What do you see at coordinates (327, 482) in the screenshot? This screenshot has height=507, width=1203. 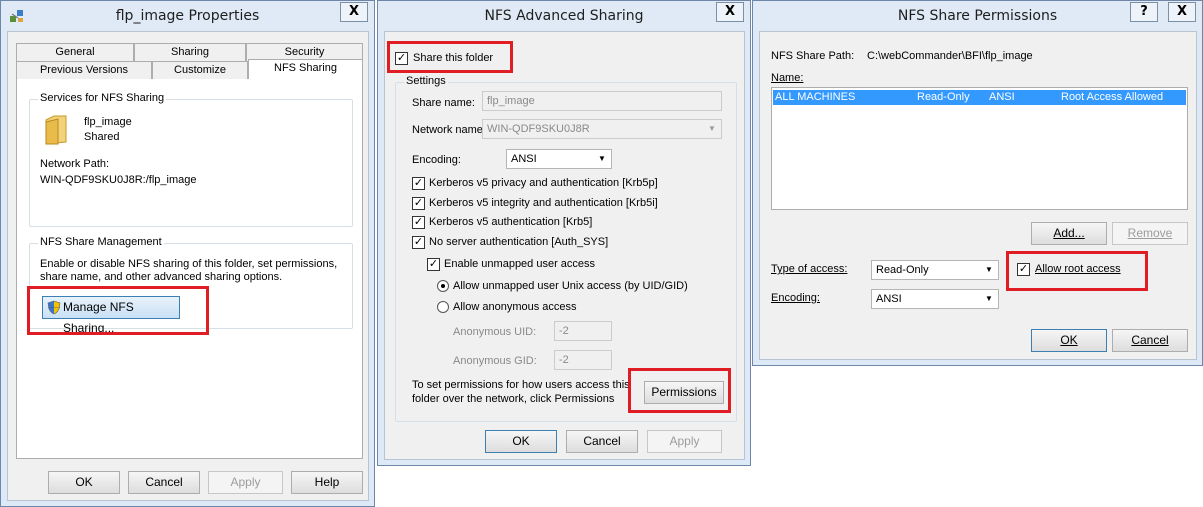 I see `props-help-button: Help` at bounding box center [327, 482].